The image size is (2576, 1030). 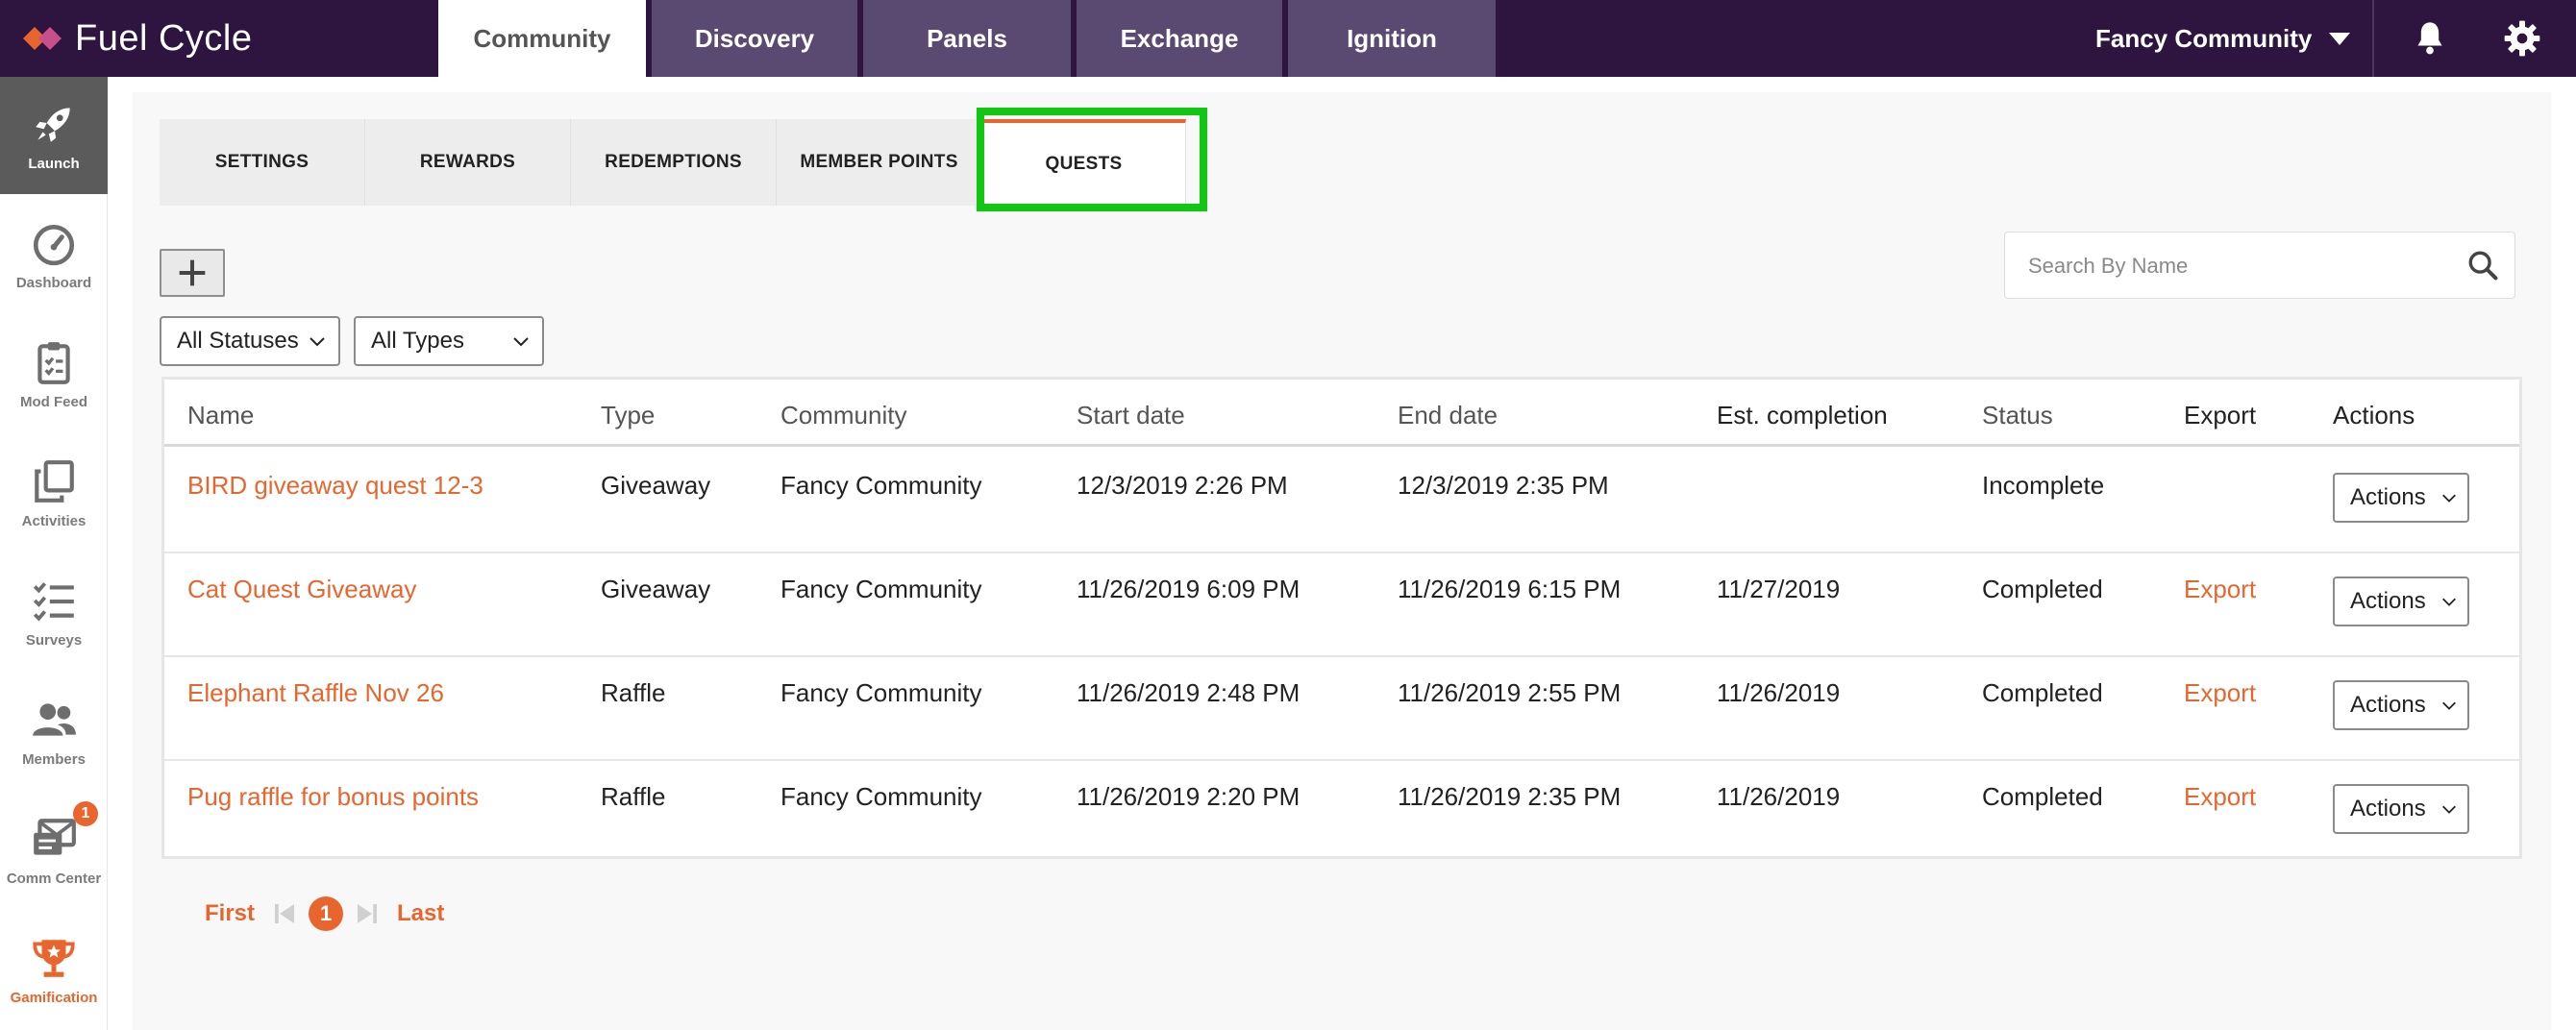 I want to click on quest-start-date: 12/3/2019 2:26 PM, so click(x=1182, y=485).